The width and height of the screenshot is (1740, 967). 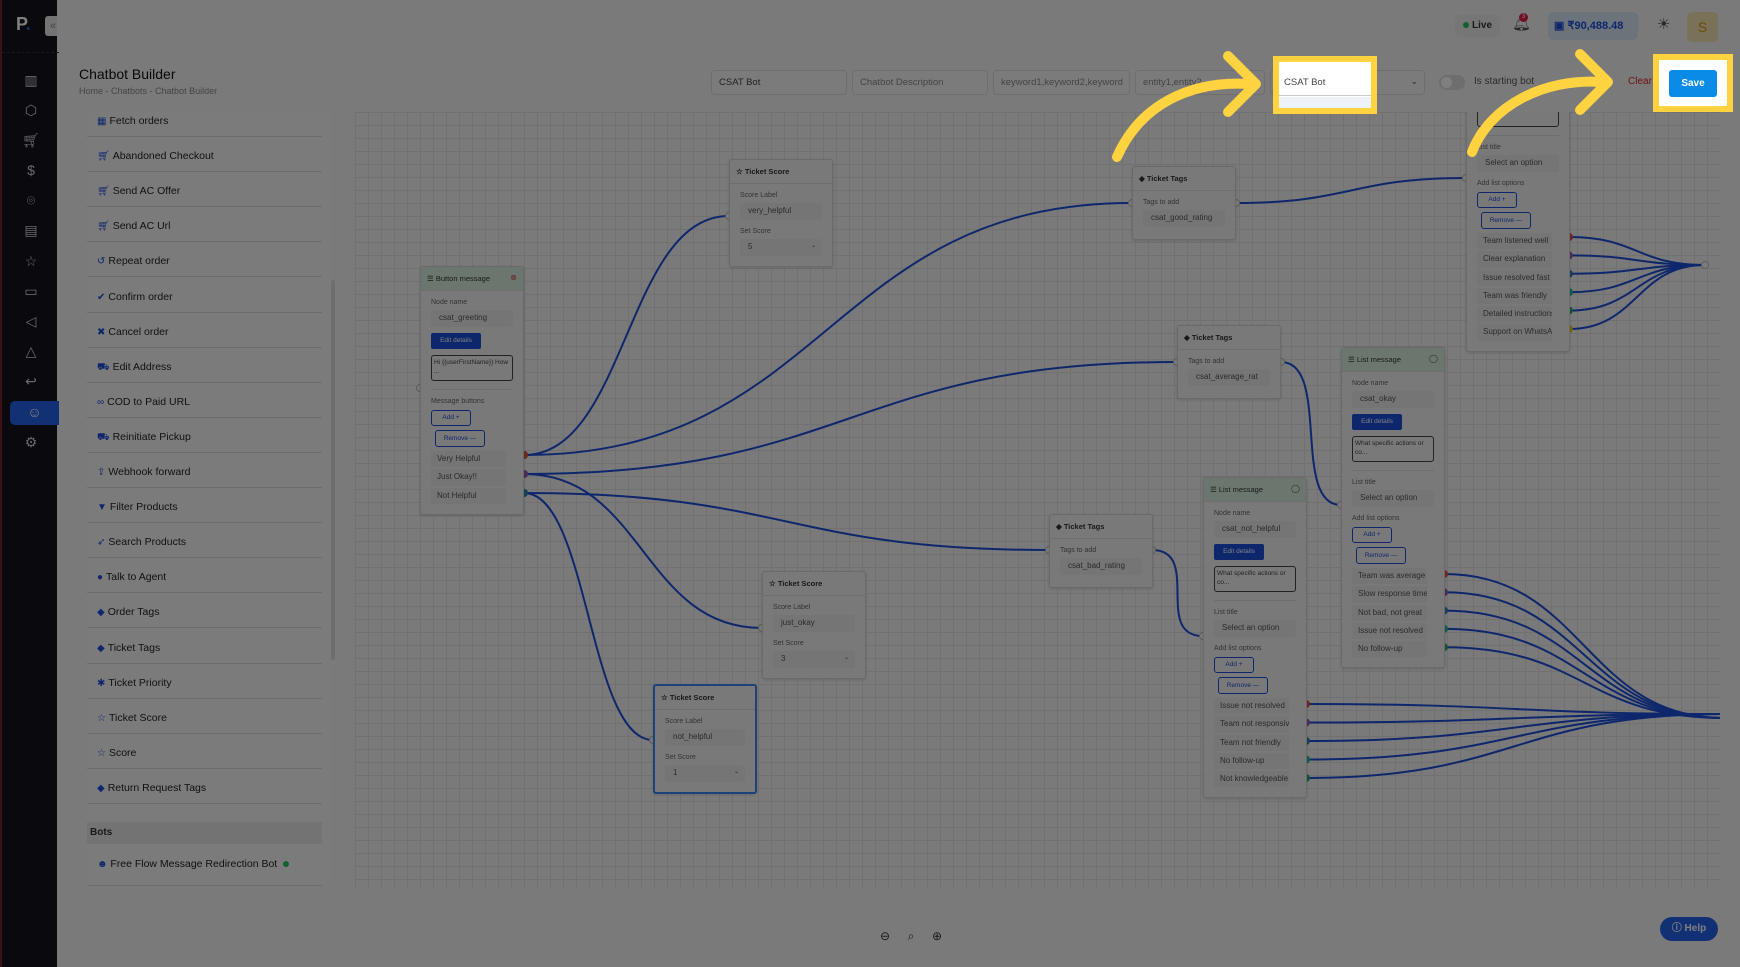 I want to click on selected-bot-value: CSAT Bot, so click(x=1325, y=82).